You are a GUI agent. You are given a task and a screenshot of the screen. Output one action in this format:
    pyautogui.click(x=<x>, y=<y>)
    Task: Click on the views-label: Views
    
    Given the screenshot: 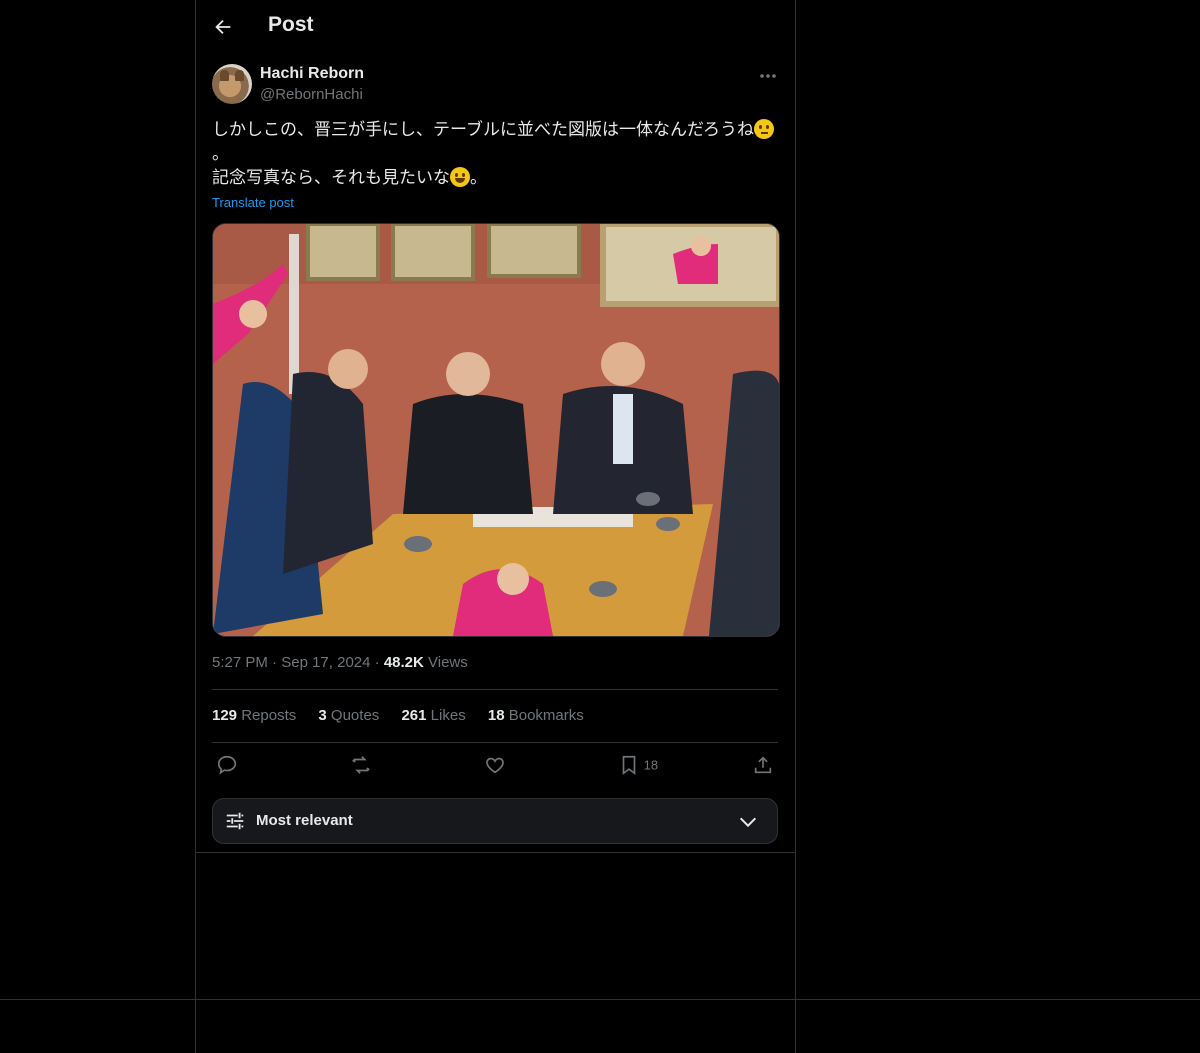 What is the action you would take?
    pyautogui.click(x=448, y=662)
    